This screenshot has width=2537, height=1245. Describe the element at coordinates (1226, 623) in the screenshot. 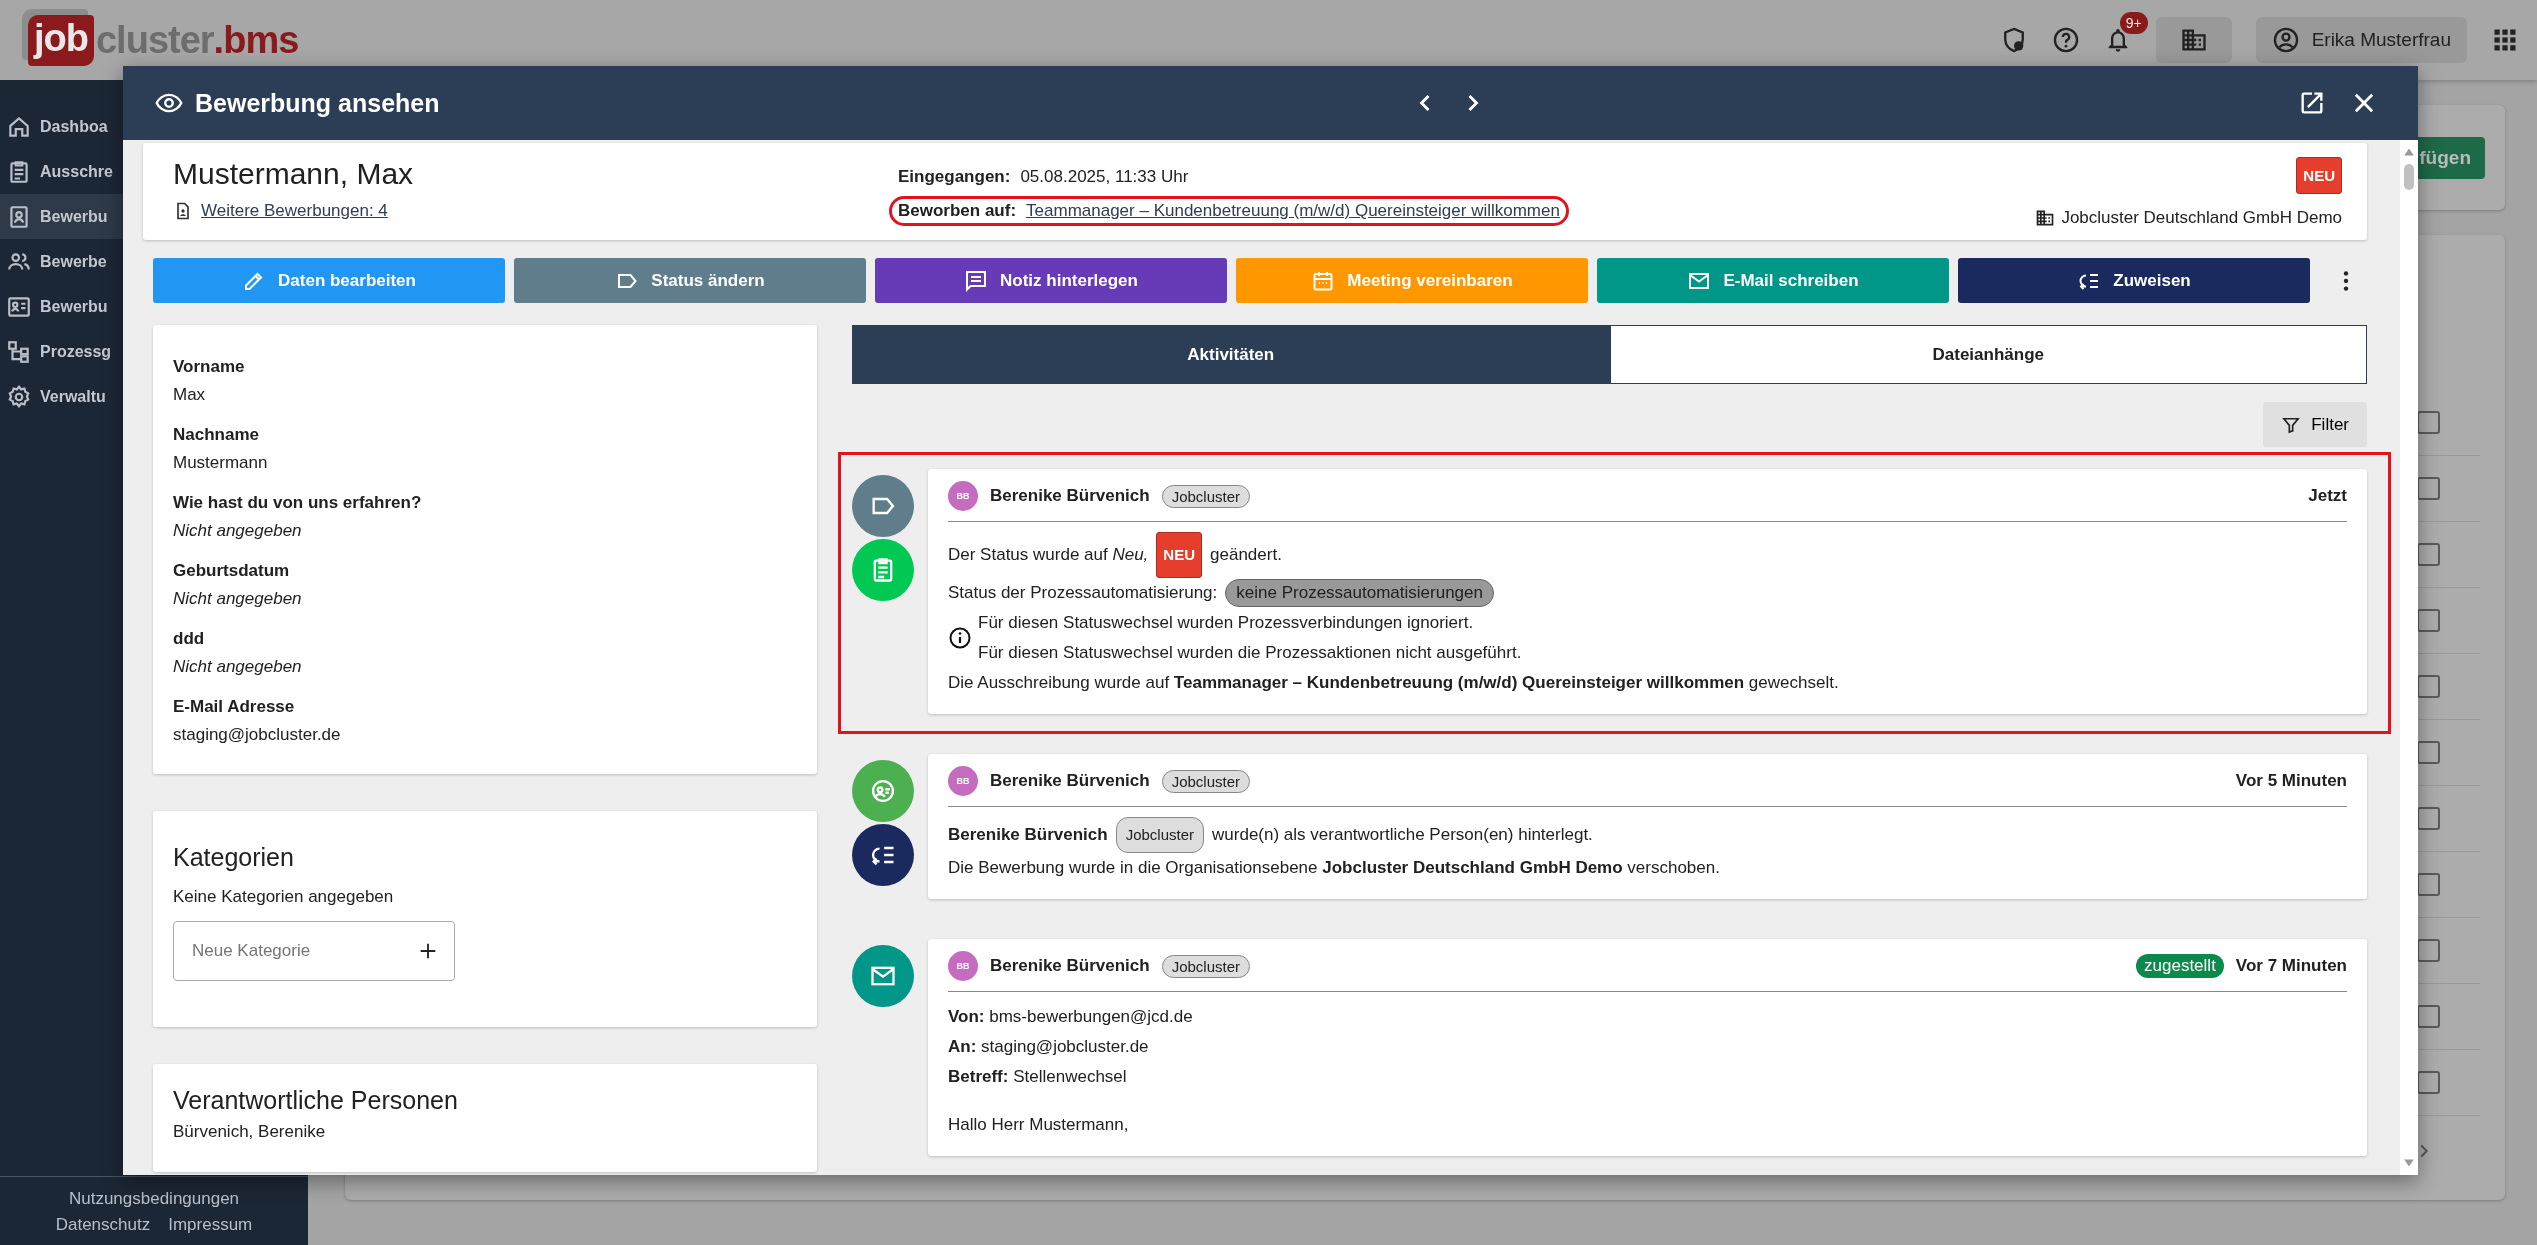

I see `info-text: Für diesen Statuswechsel wurden Prozessverbindungen ignoriert.` at that location.